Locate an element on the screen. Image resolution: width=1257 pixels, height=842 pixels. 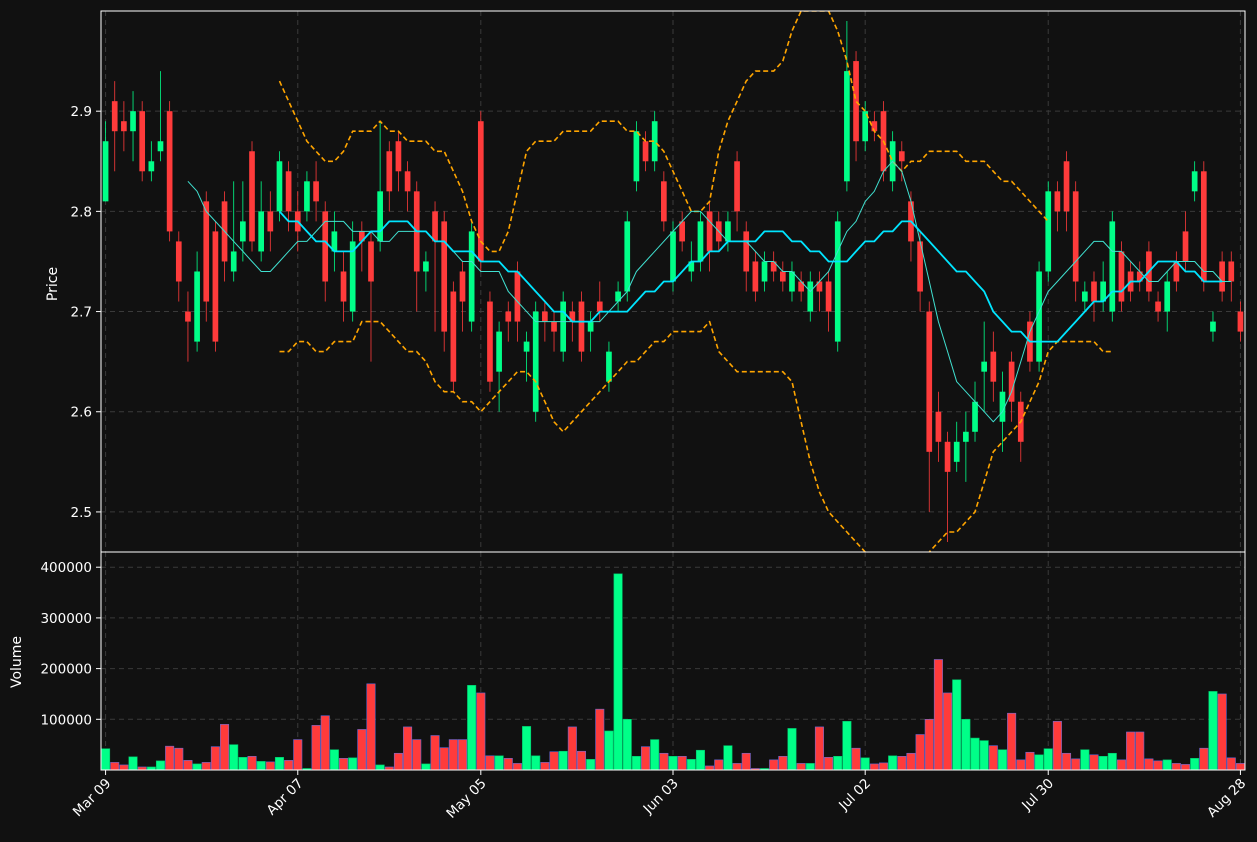
x-tick-label: Apr 07 is located at coordinates (285, 797).